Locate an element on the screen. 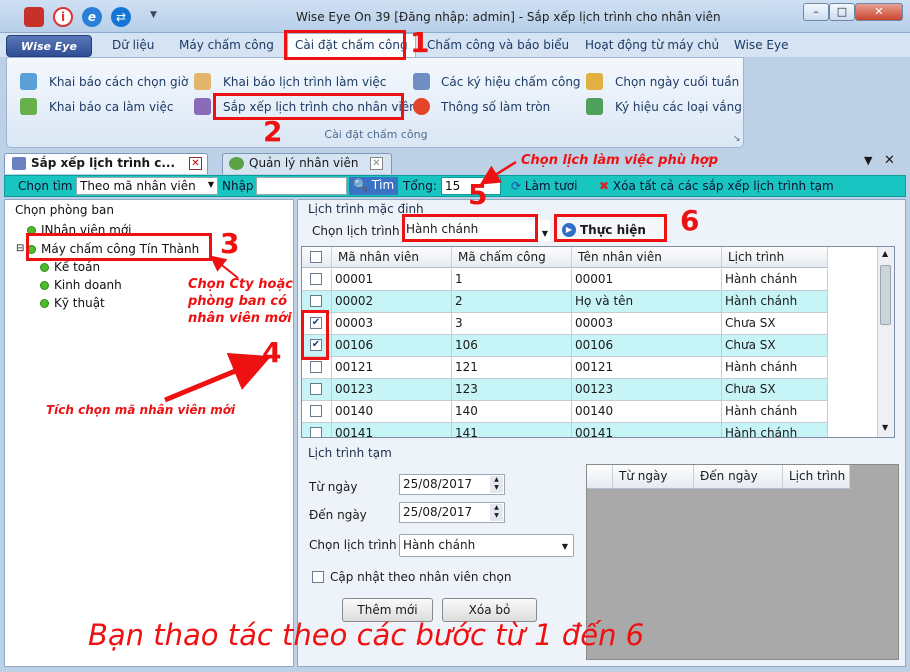  tree-item-accounting: Kế toán is located at coordinates (70, 267).